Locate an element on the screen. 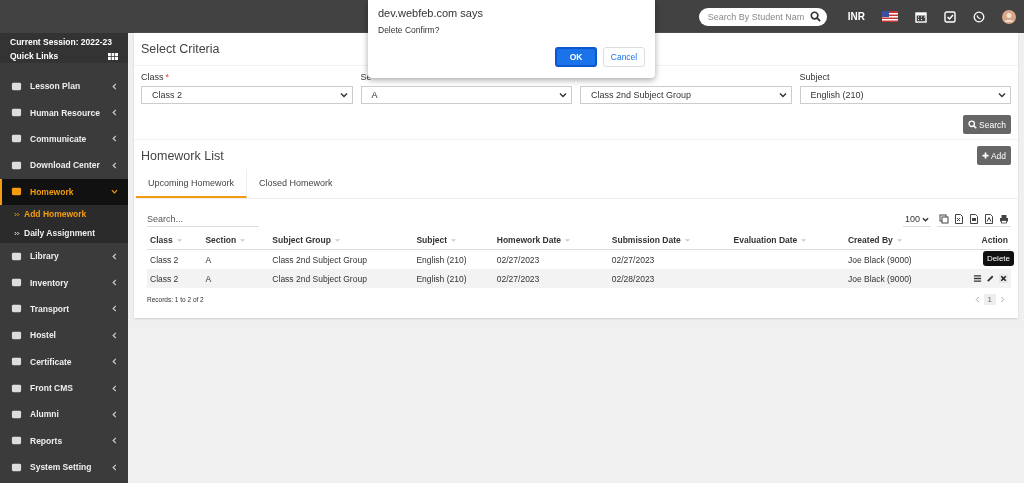 The height and width of the screenshot is (483, 1024). page-length-select: 100 is located at coordinates (916, 219).